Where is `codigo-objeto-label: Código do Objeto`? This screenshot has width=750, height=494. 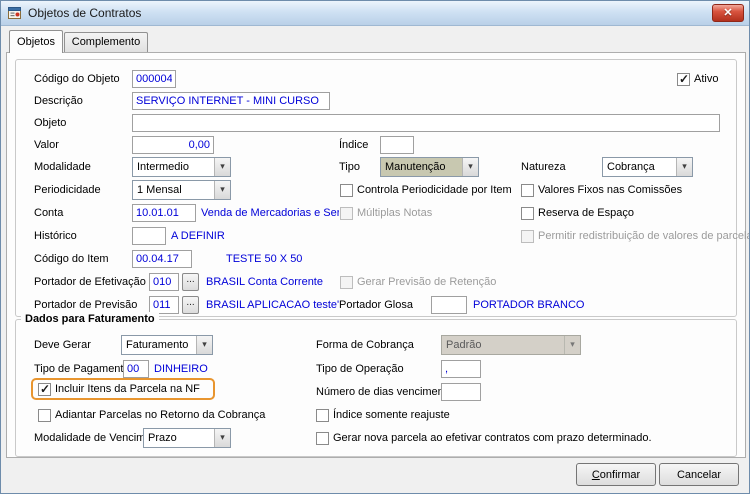
codigo-objeto-label: Código do Objeto is located at coordinates (77, 79).